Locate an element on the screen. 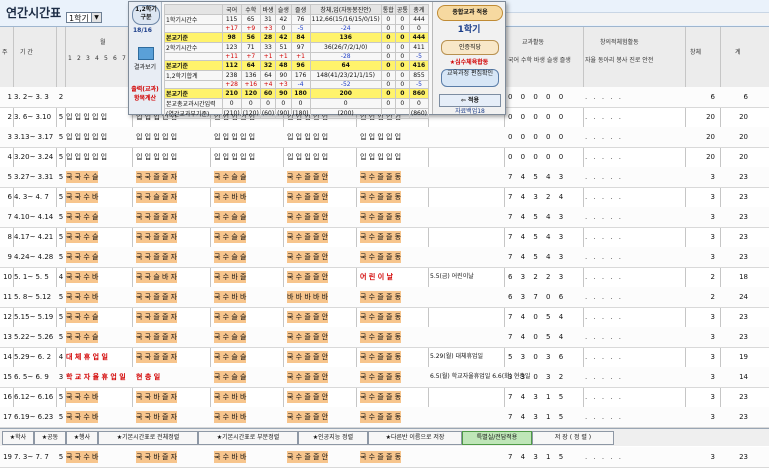 This screenshot has width=769, height=468. save-sort-button: 저 장 ( 정 렬 ) is located at coordinates (573, 438).